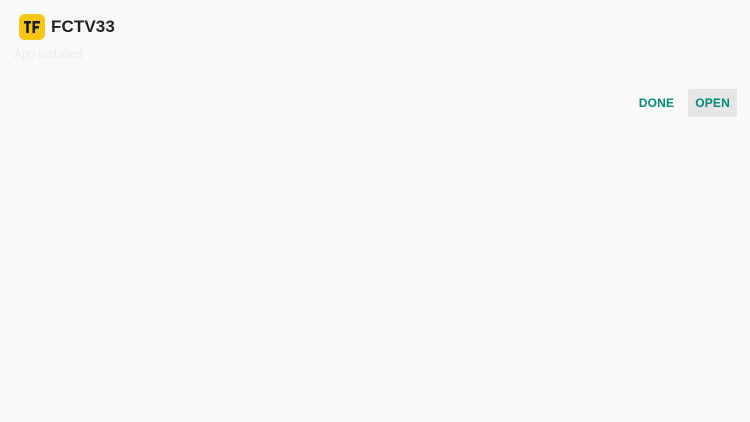 The image size is (750, 422). Describe the element at coordinates (656, 103) in the screenshot. I see `done-button: DONE` at that location.